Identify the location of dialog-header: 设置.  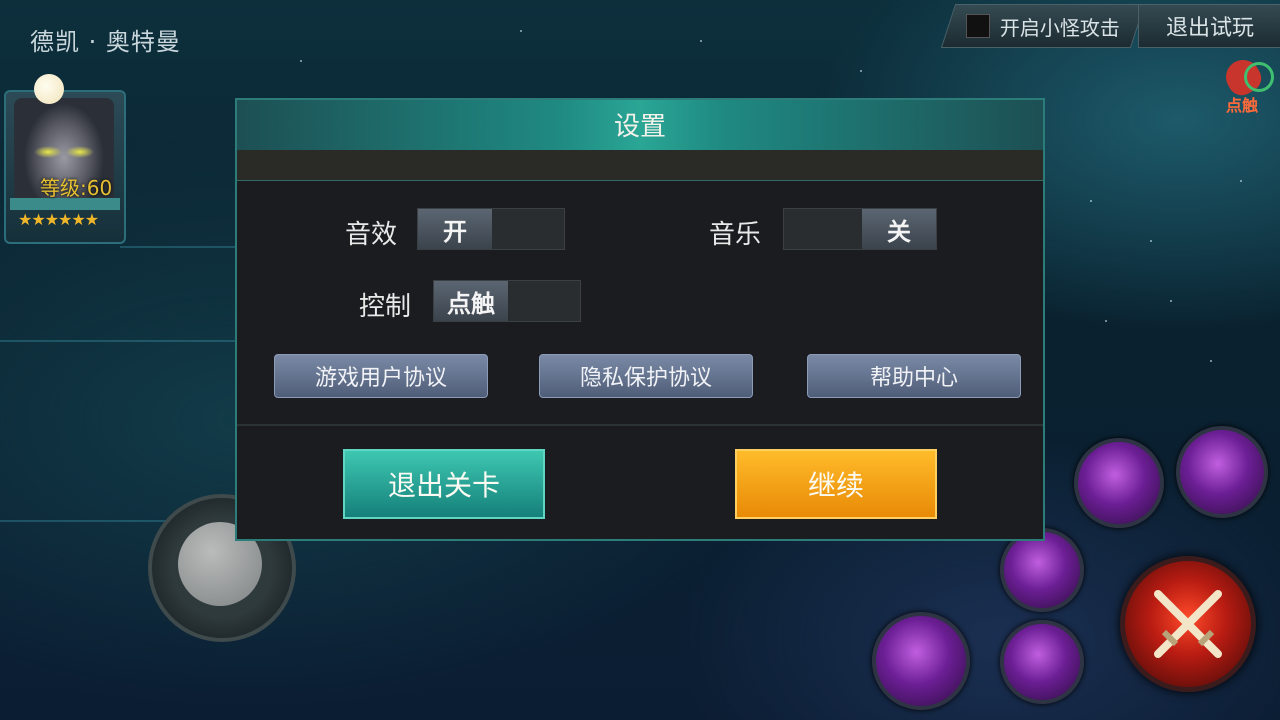
(640, 125).